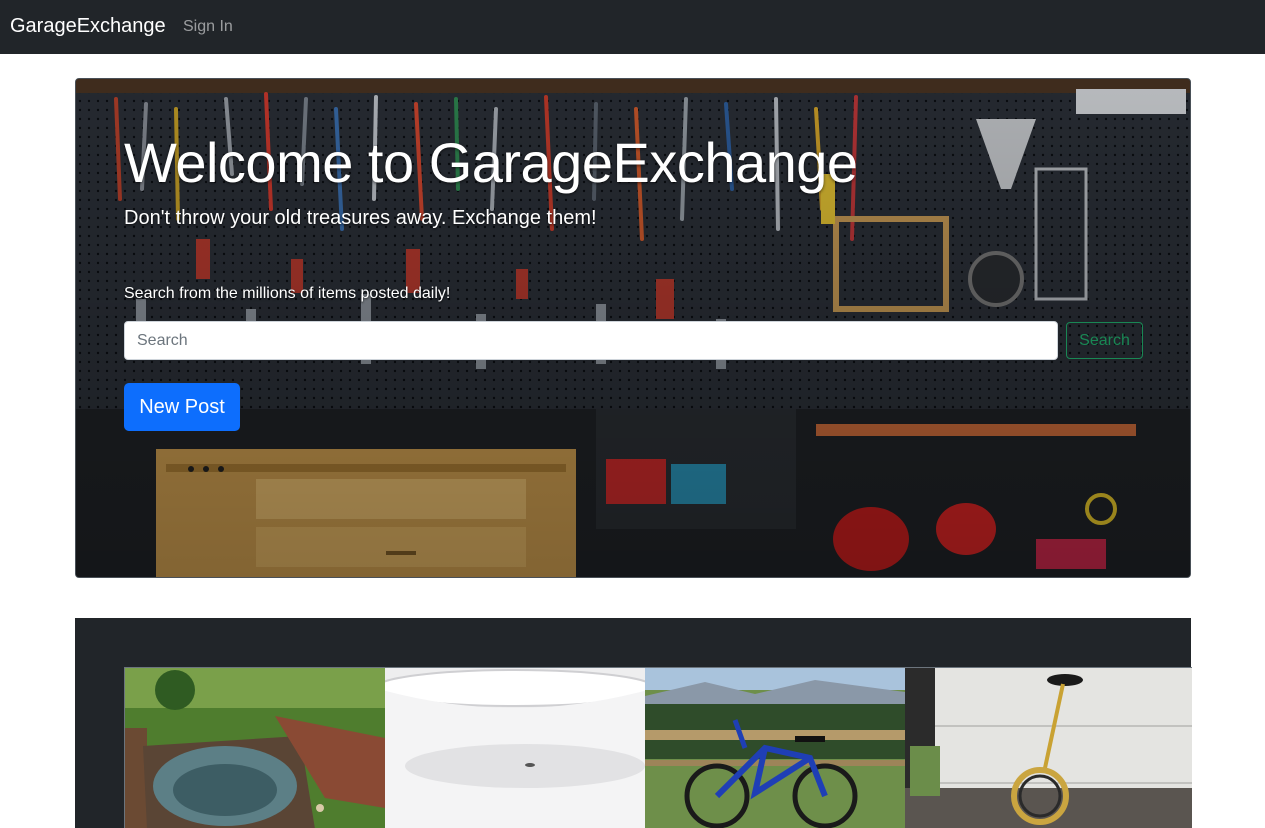 The height and width of the screenshot is (828, 1265). Describe the element at coordinates (208, 27) in the screenshot. I see `sign-in-link: Sign In` at that location.